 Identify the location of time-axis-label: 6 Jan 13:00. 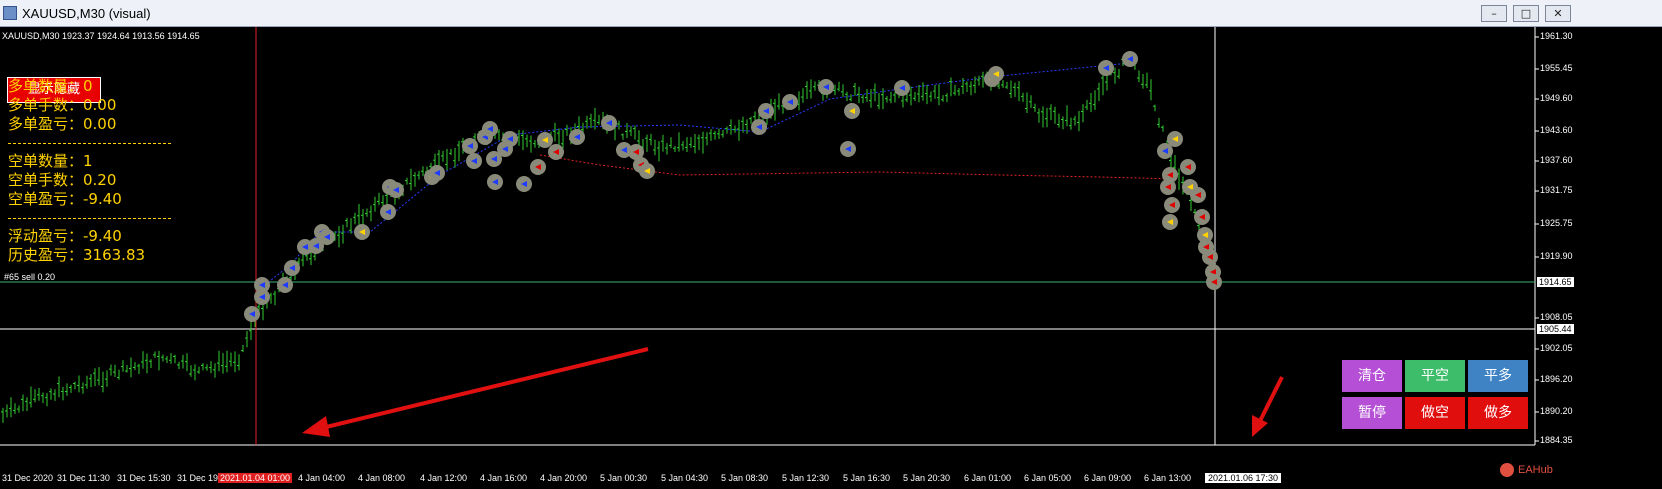
(1168, 478).